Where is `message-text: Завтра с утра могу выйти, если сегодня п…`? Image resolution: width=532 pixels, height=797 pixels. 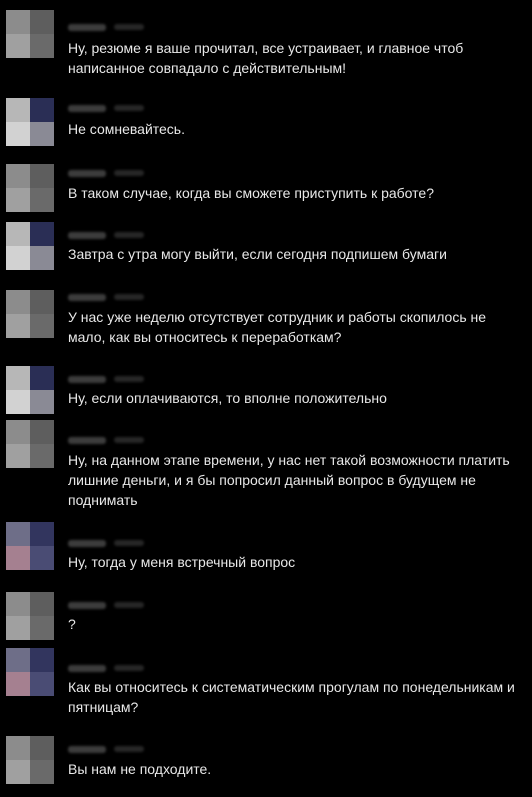 message-text: Завтра с утра могу выйти, если сегодня п… is located at coordinates (257, 254).